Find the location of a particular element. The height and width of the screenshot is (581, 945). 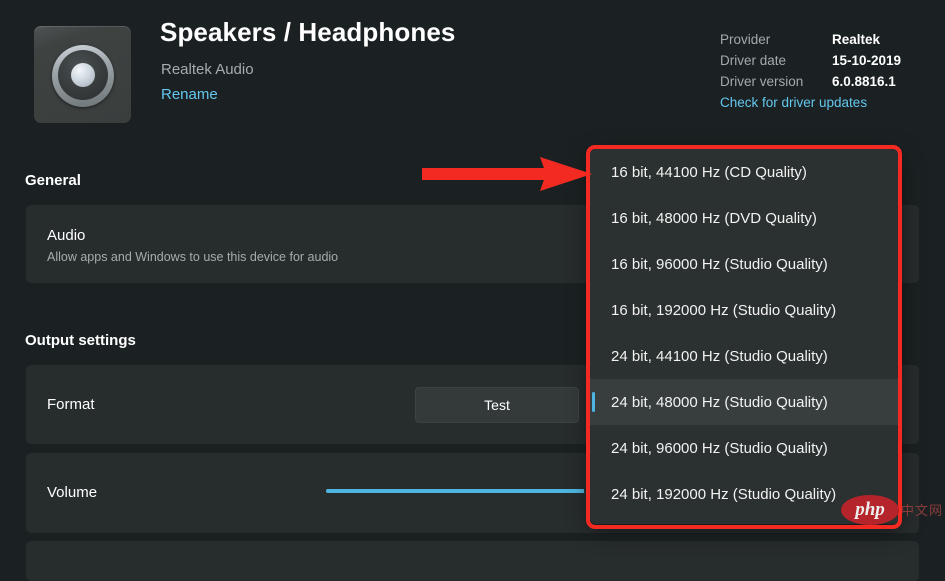

dropdown-option: 24 bit, 44100 Hz (Studio Quality) is located at coordinates (745, 356).